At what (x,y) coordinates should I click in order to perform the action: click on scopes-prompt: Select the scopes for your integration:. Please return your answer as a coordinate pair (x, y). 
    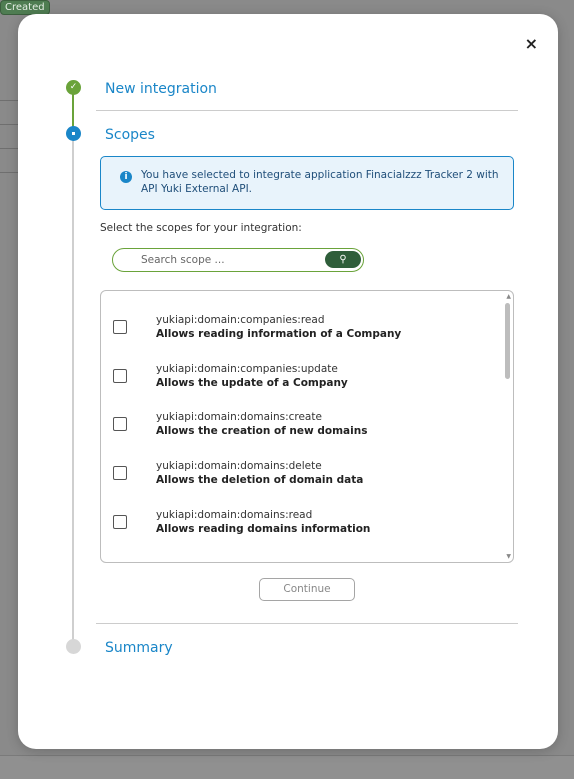
    Looking at the image, I should click on (201, 228).